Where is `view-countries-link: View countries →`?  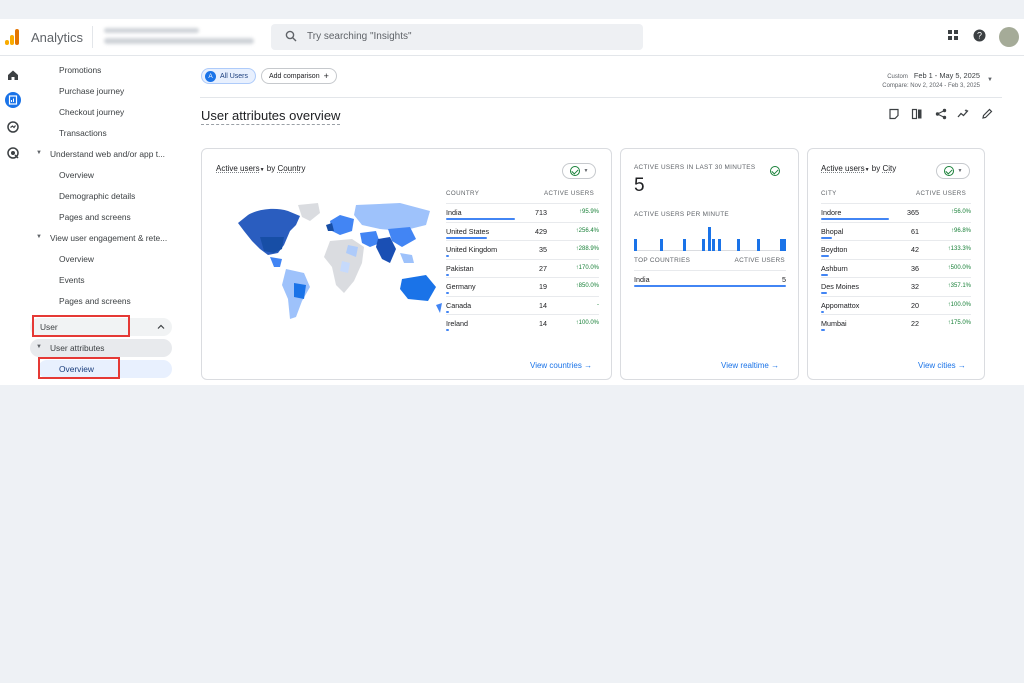 view-countries-link: View countries → is located at coordinates (561, 365).